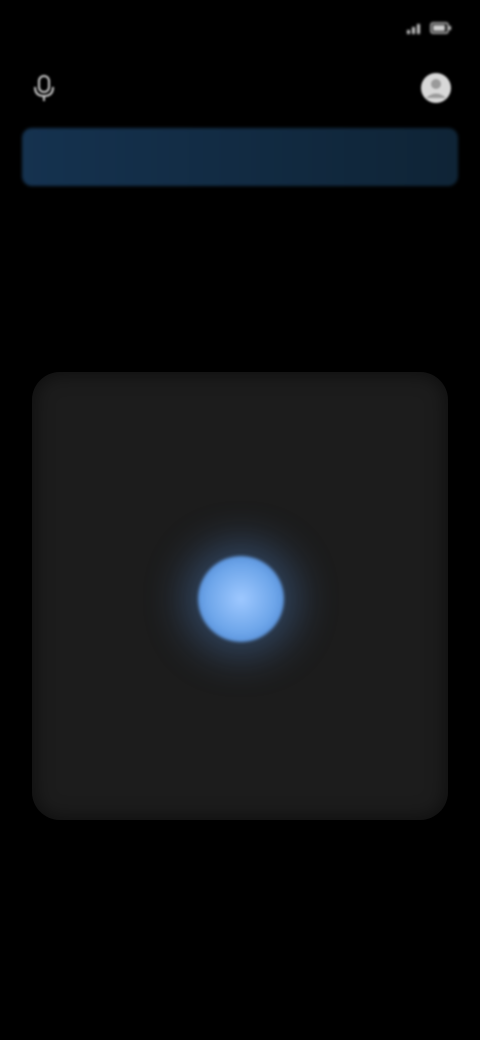 The width and height of the screenshot is (480, 1040). Describe the element at coordinates (240, 28) in the screenshot. I see `status-bar` at that location.